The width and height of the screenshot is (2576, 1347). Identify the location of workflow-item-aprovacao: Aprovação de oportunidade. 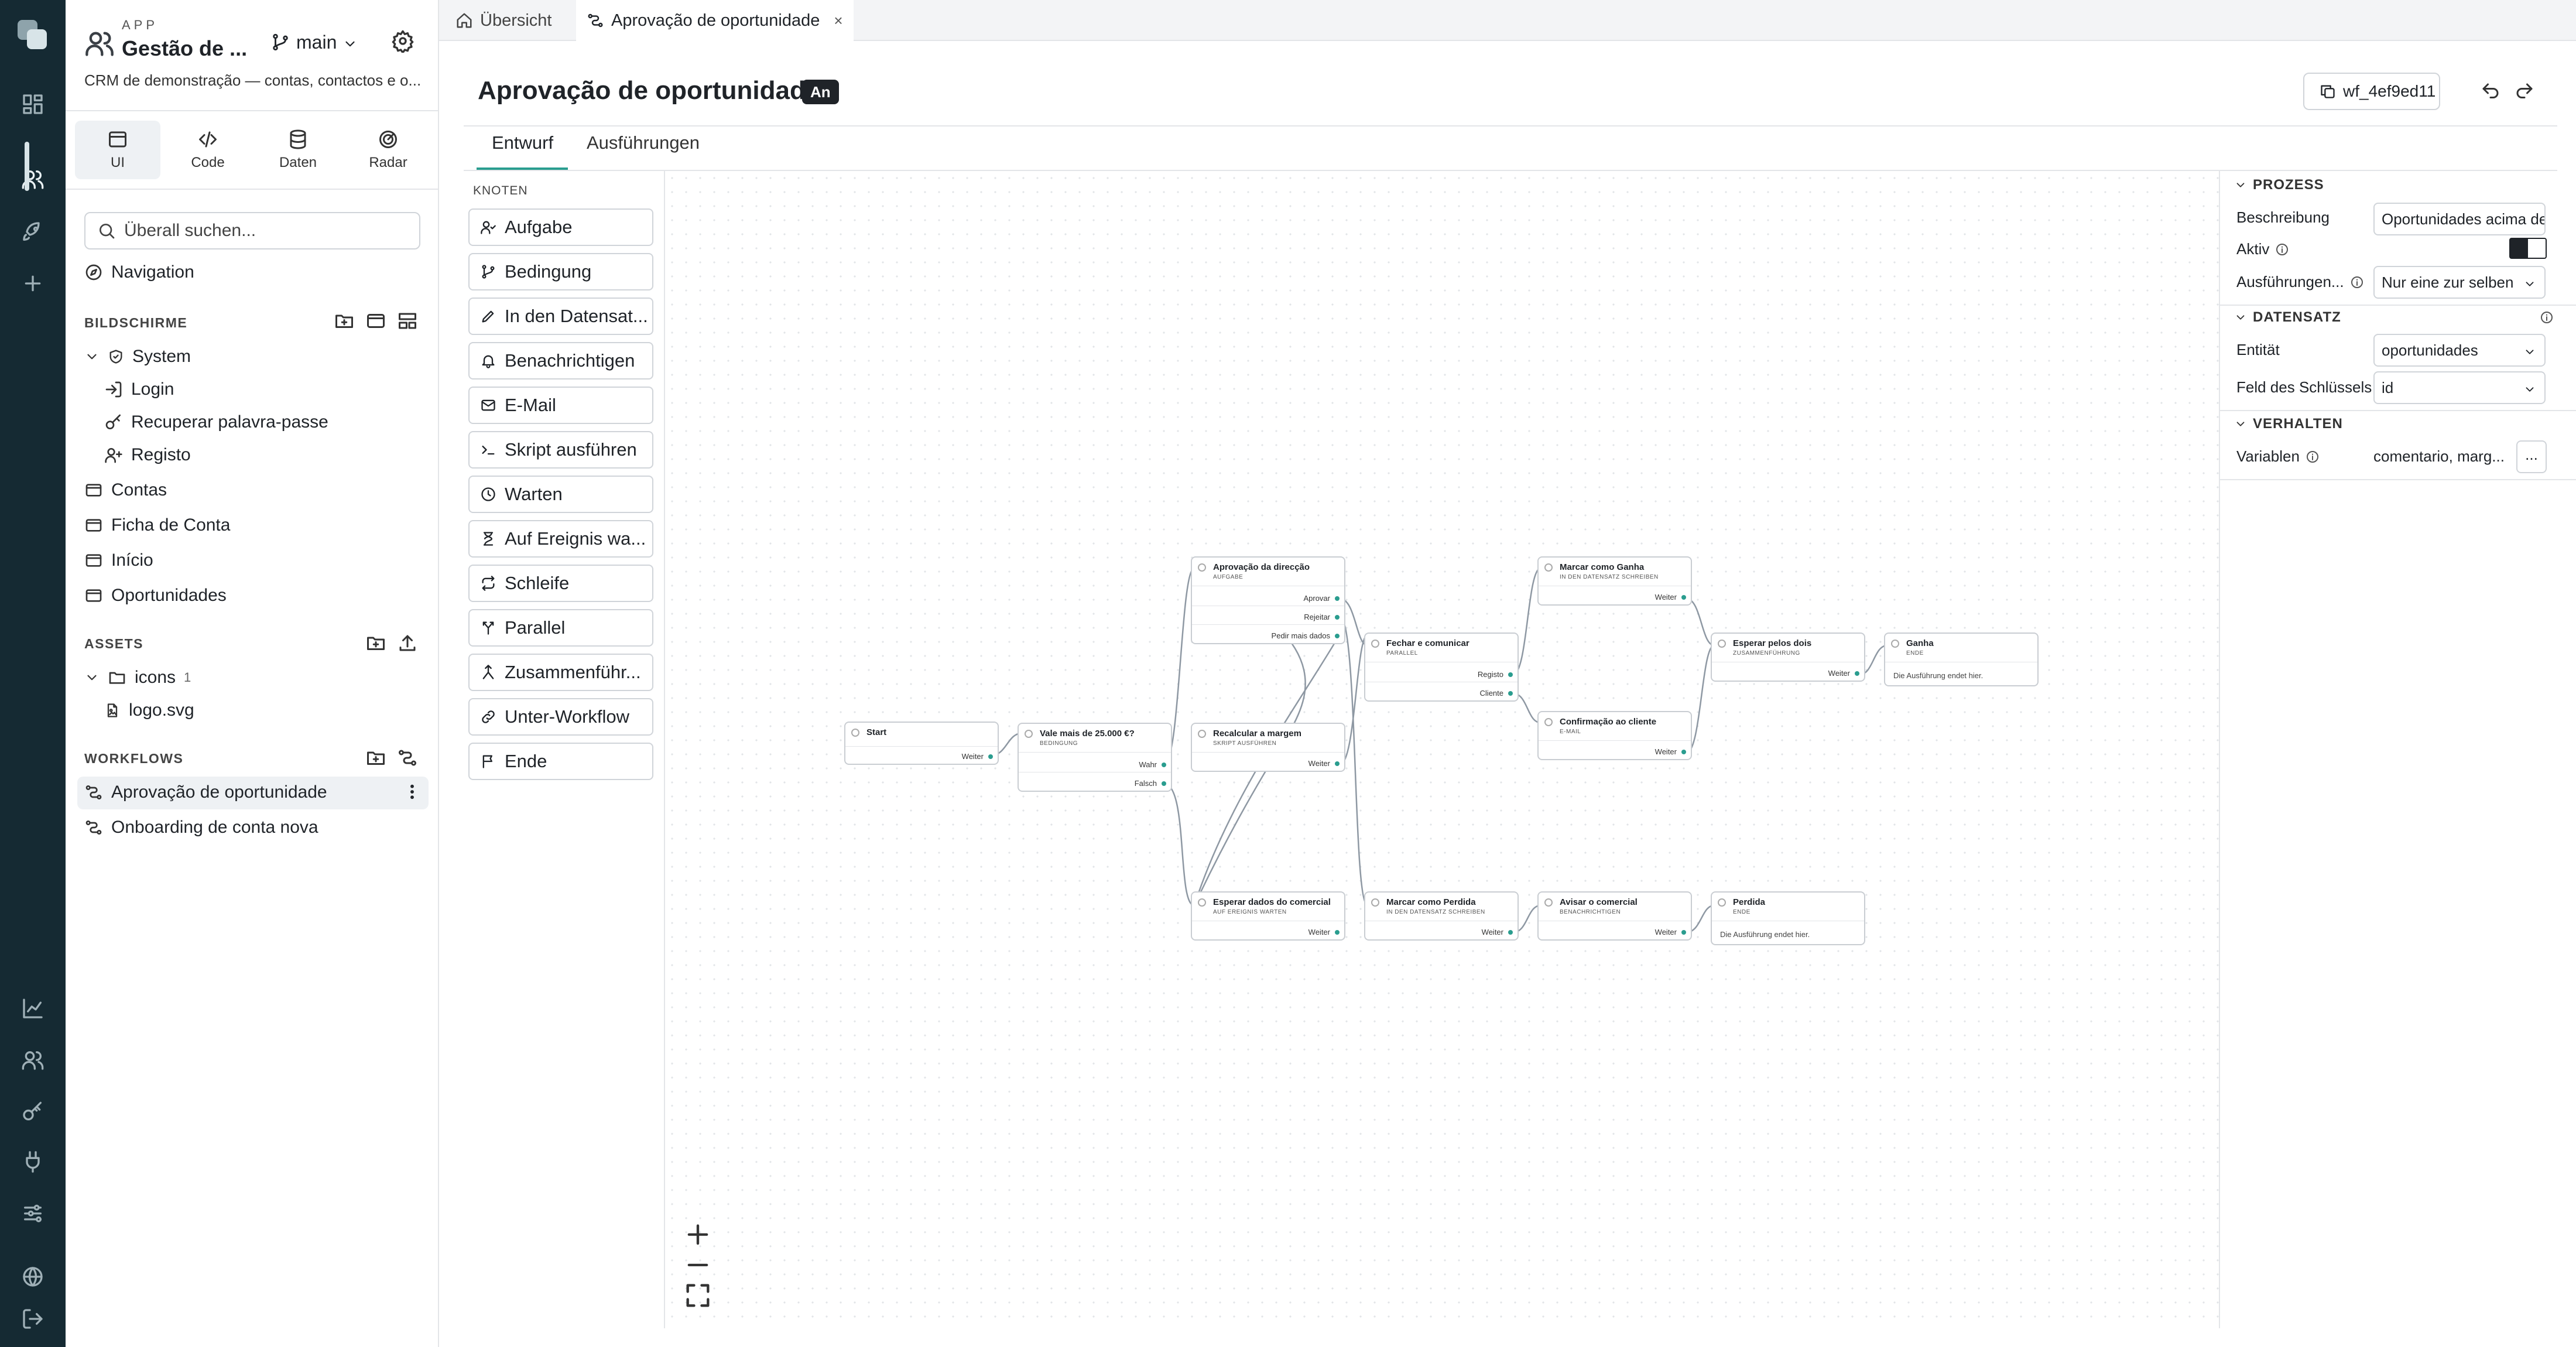
(205, 792).